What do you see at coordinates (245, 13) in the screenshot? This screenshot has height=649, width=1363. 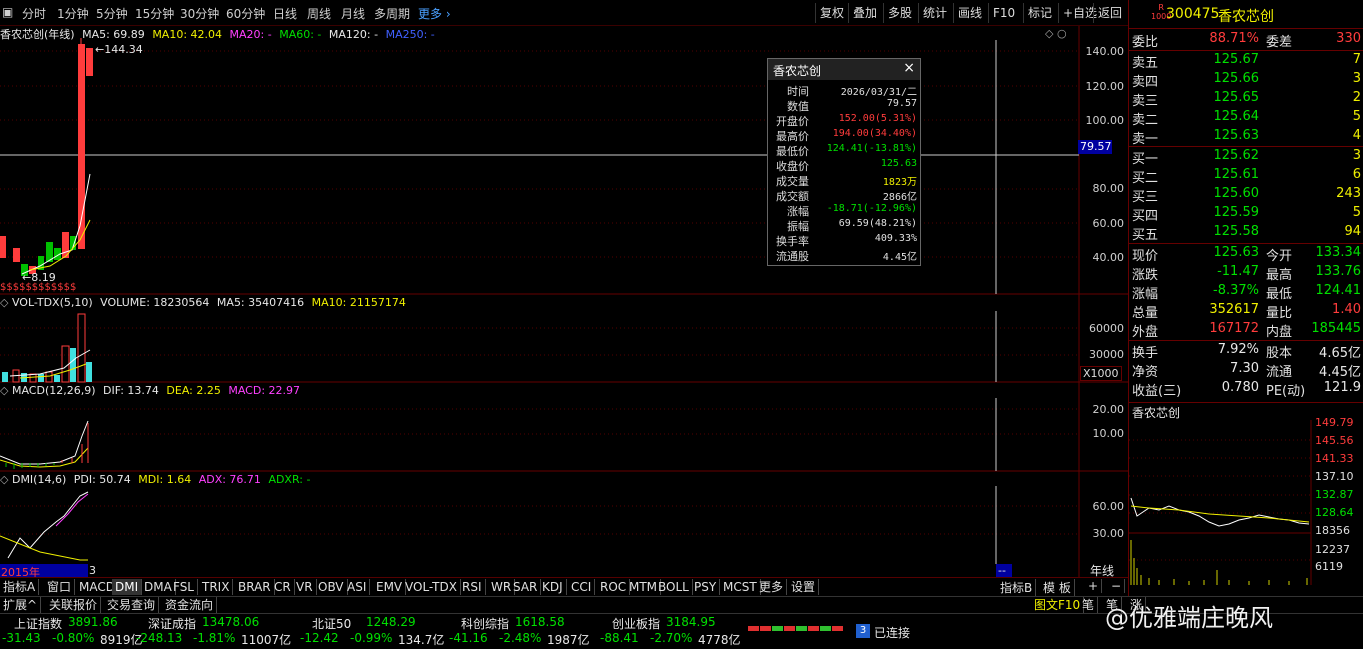 I see `period-60min: 60分钟` at bounding box center [245, 13].